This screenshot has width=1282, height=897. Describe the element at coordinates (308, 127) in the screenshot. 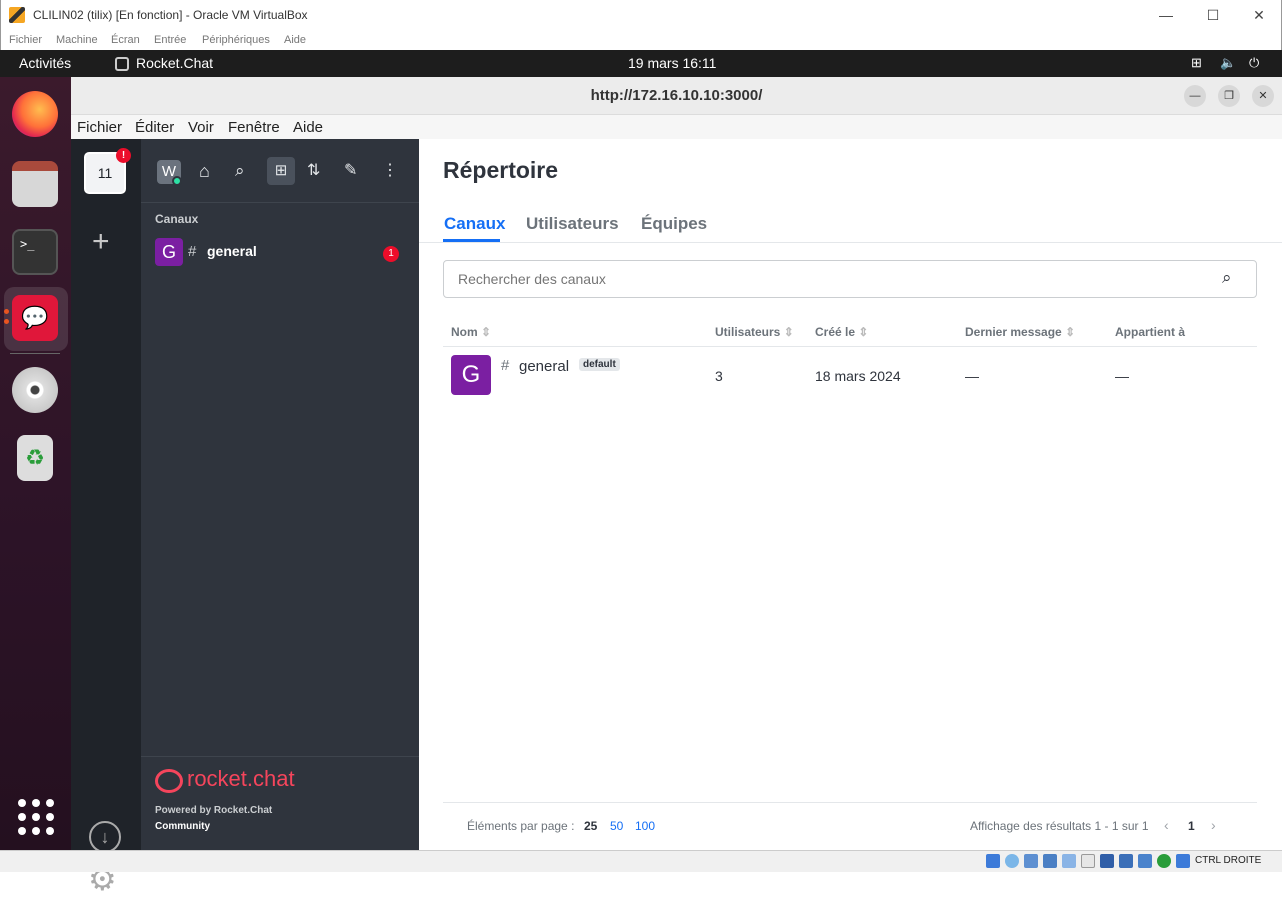

I see `menu-aide: Aide` at that location.